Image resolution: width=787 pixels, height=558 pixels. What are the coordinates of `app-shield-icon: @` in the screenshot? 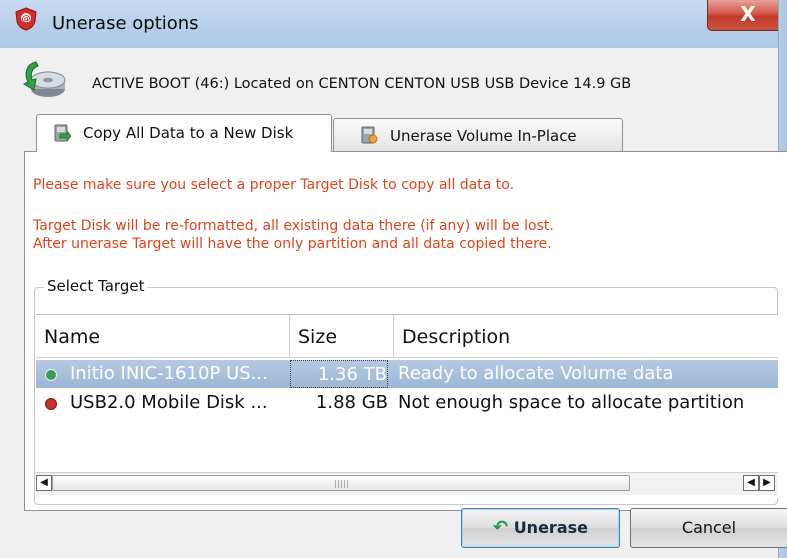 It's located at (26, 19).